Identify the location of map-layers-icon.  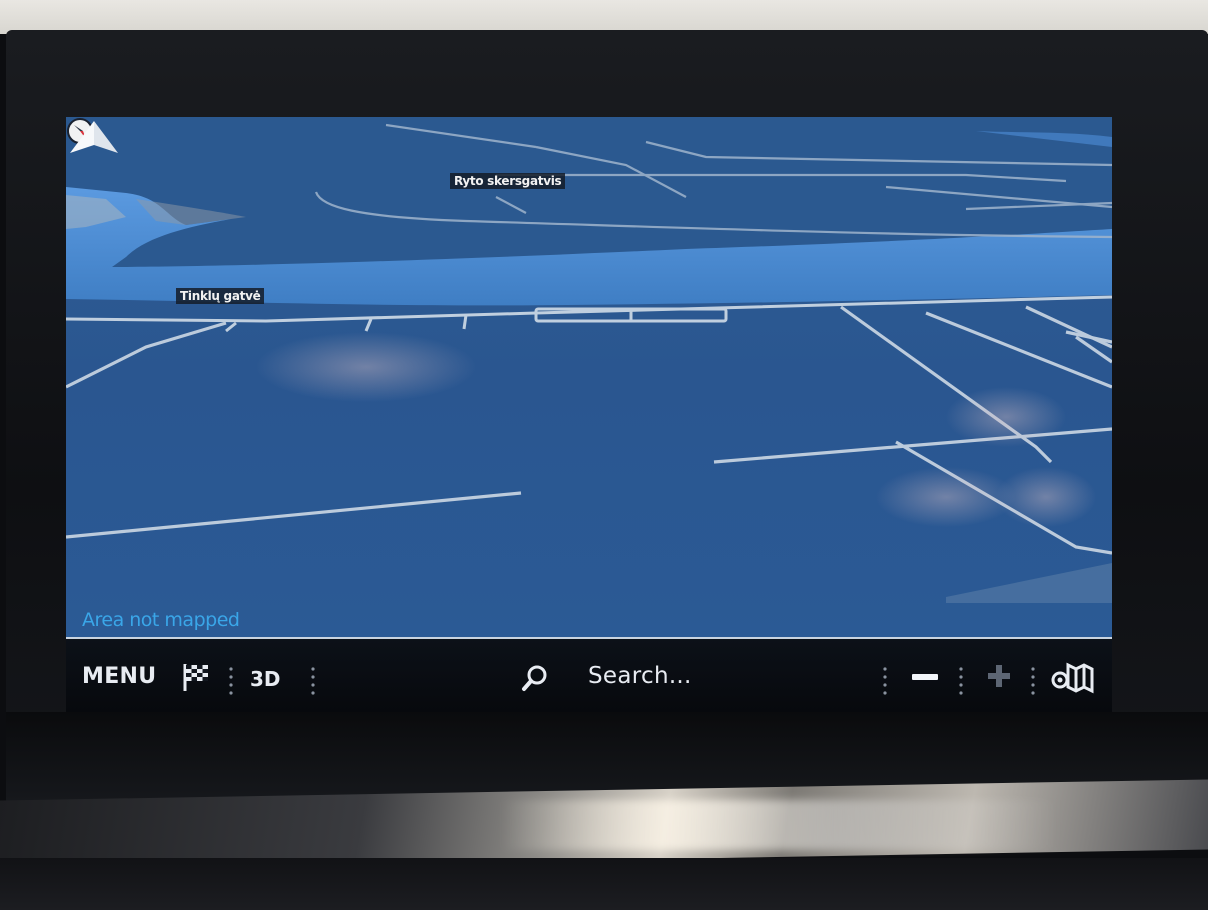
(1073, 678).